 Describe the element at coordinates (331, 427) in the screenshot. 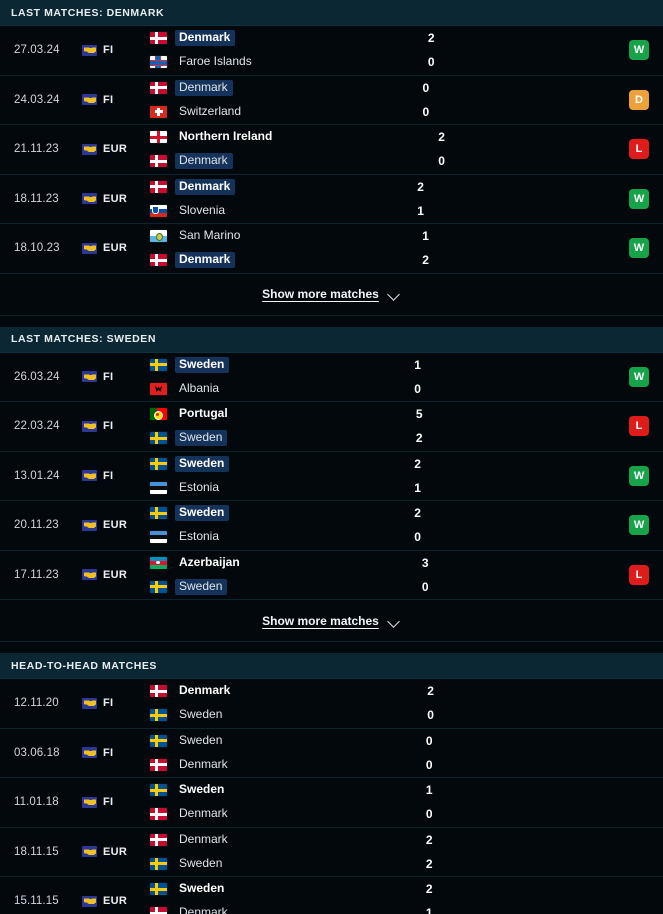

I see `match-row: 22.03.24 FI Portugal Sweden 5 2 L` at that location.